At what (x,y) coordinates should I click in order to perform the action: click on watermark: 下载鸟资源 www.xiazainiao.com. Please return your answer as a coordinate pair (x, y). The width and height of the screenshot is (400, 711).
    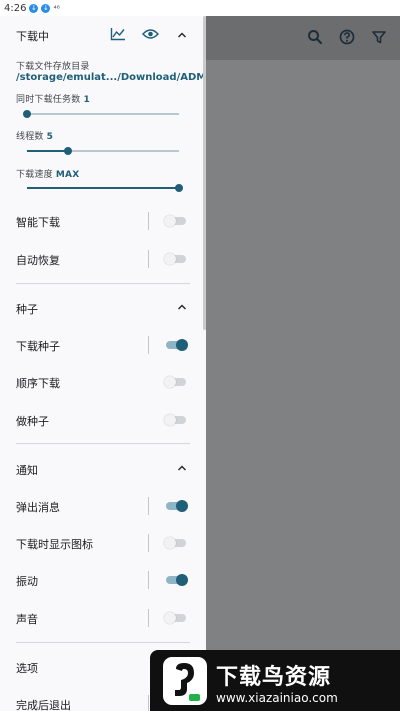
    Looking at the image, I should click on (275, 680).